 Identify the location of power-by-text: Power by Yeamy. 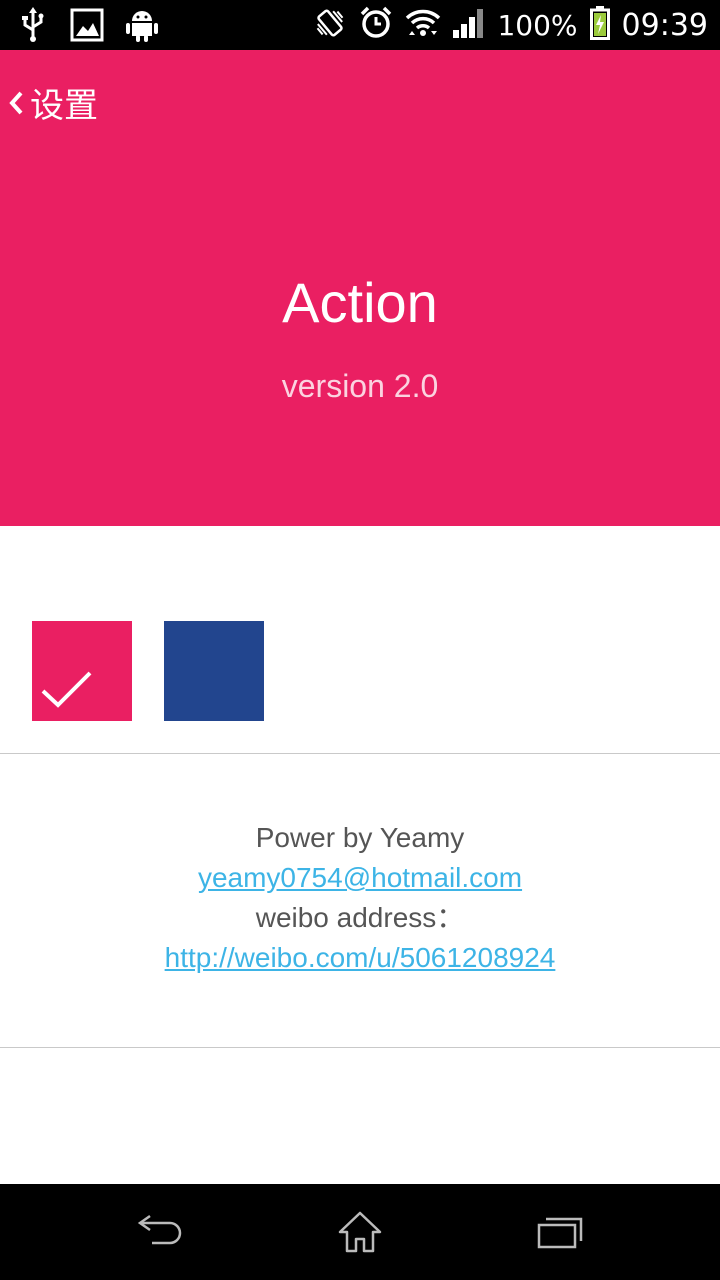
(360, 837).